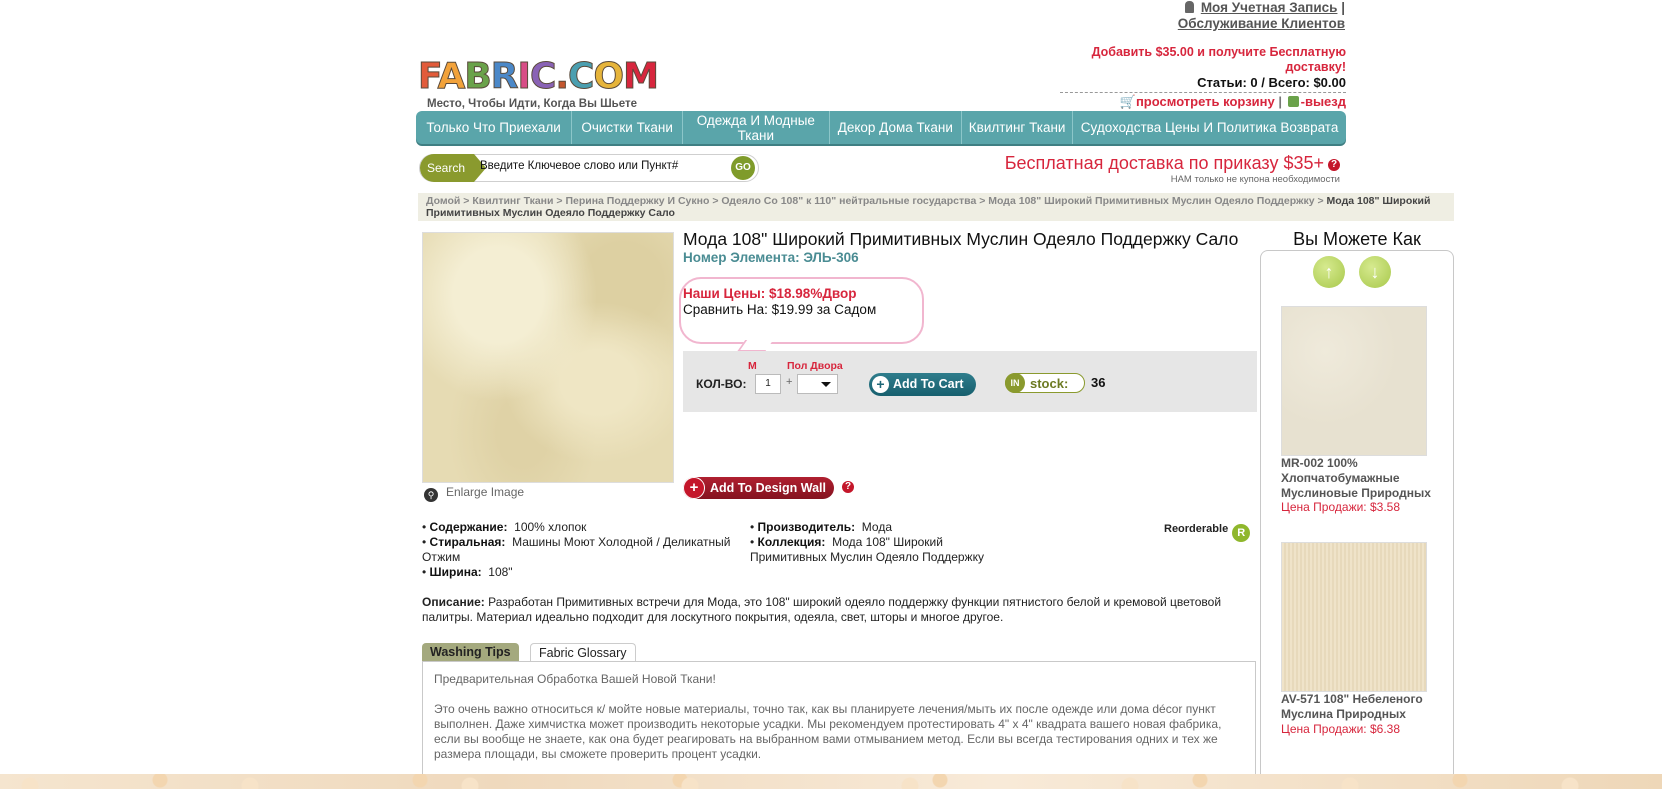 The width and height of the screenshot is (1662, 789). What do you see at coordinates (770, 293) in the screenshot?
I see `our-price: Наши Цены: $18.98%Двор` at bounding box center [770, 293].